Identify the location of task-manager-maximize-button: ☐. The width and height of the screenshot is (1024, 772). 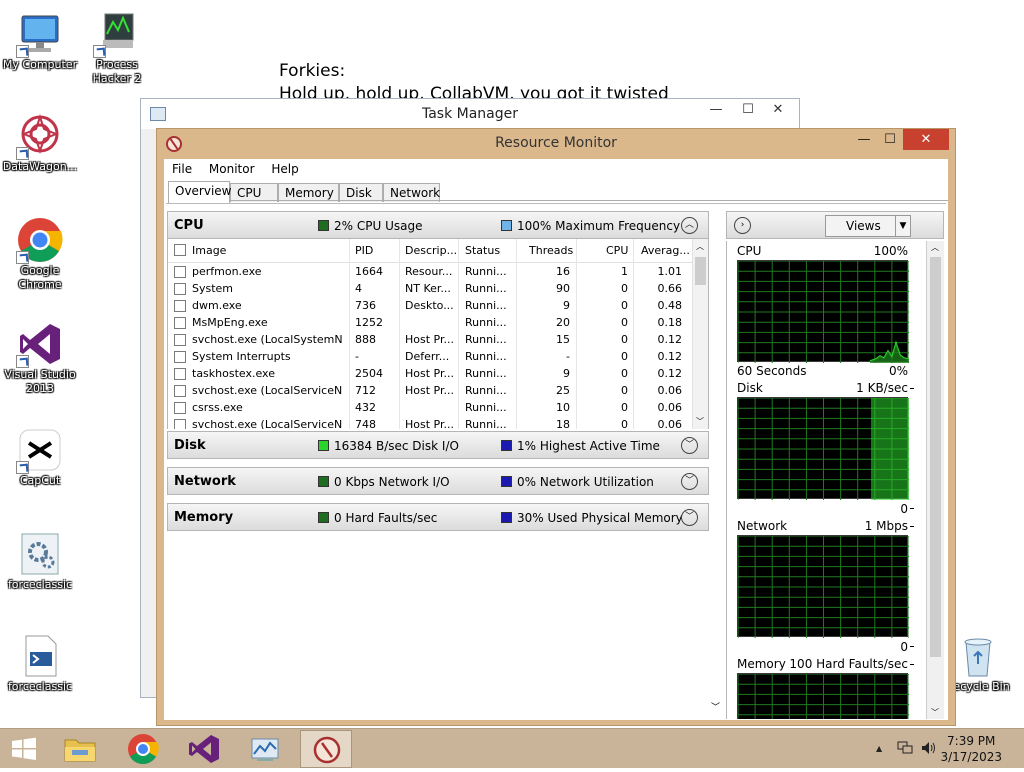
(748, 110).